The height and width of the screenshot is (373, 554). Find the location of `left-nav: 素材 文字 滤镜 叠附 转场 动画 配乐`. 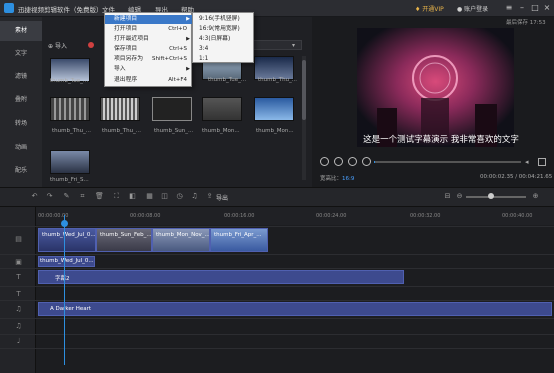

left-nav: 素材 文字 滤镜 叠附 转场 动画 配乐 is located at coordinates (21, 102).